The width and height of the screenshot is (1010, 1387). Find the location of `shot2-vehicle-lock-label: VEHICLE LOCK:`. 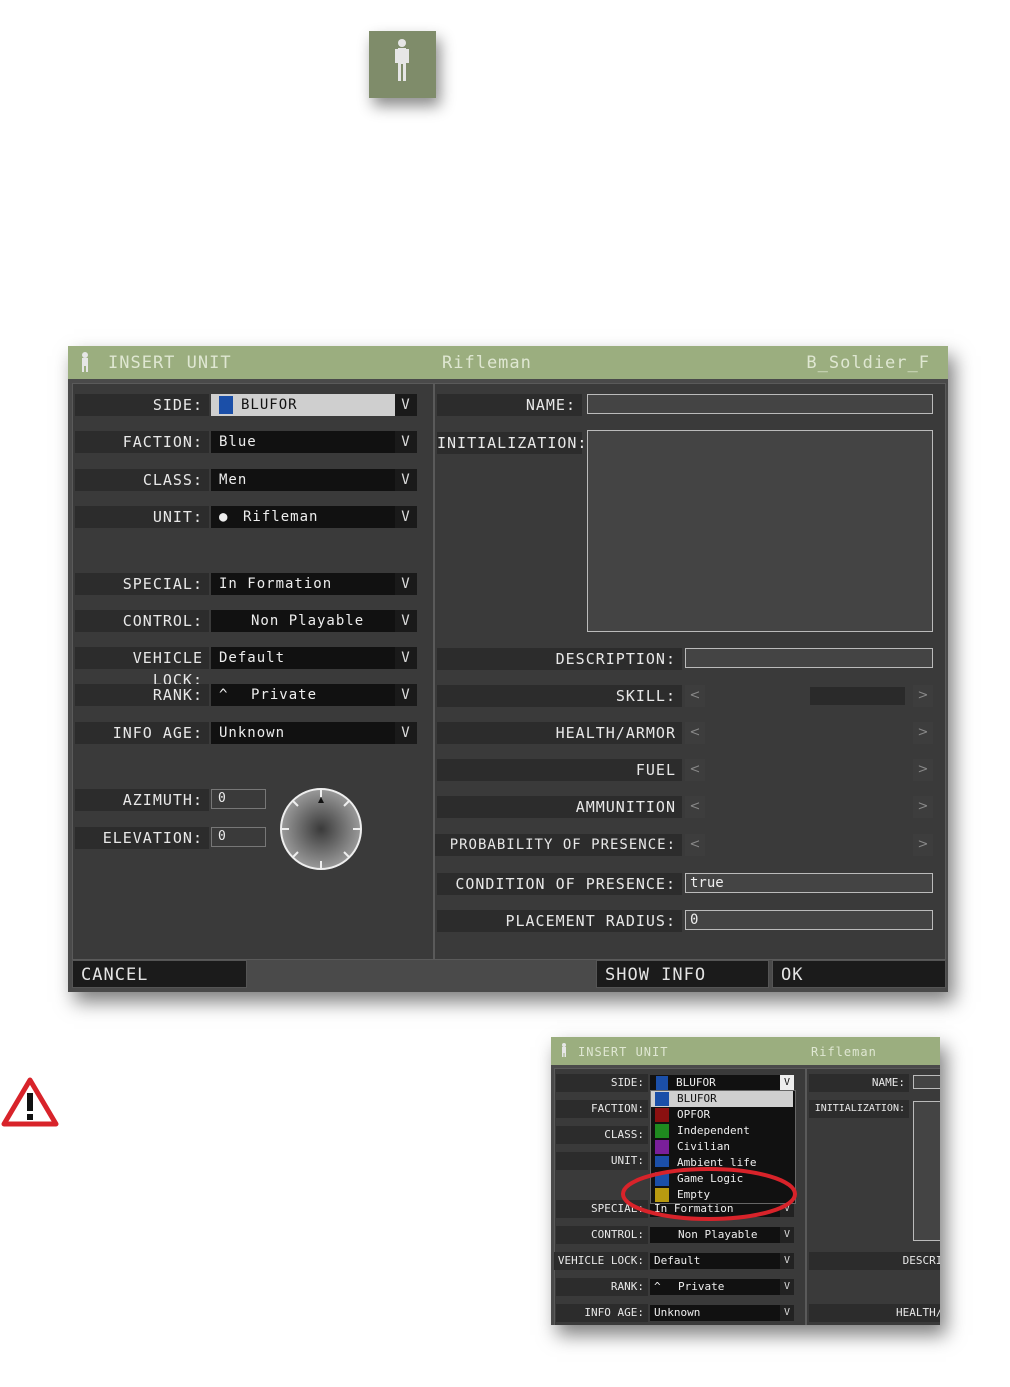

shot2-vehicle-lock-label: VEHICLE LOCK: is located at coordinates (601, 1261).